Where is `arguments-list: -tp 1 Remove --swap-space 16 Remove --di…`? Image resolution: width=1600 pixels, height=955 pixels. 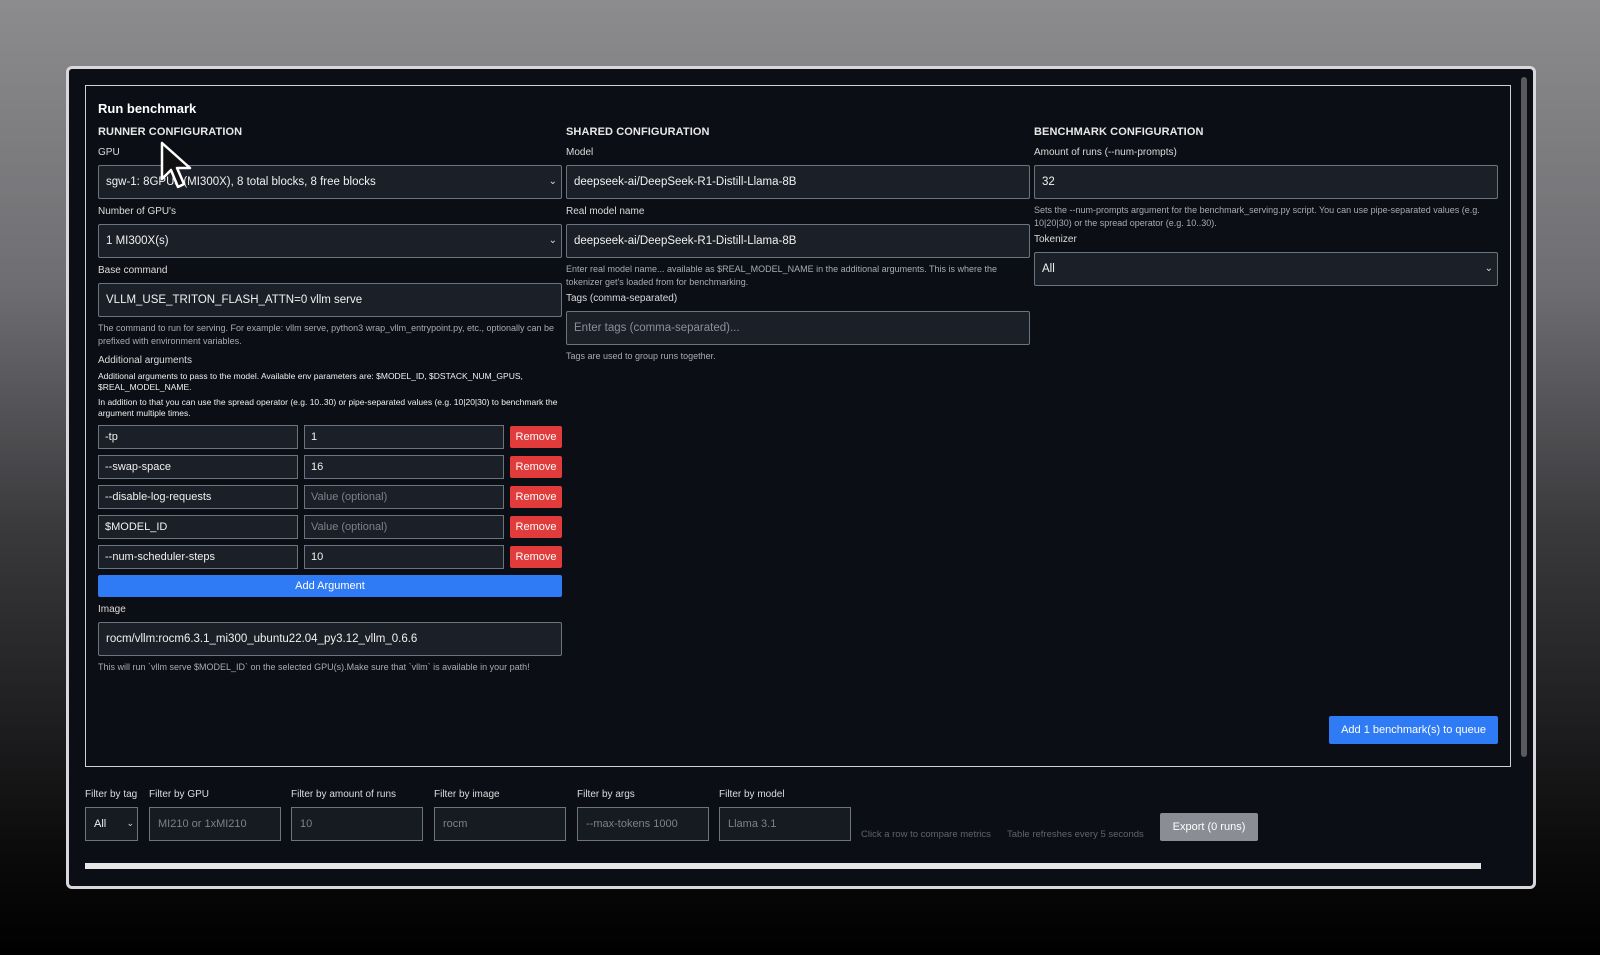 arguments-list: -tp 1 Remove --swap-space 16 Remove --di… is located at coordinates (330, 497).